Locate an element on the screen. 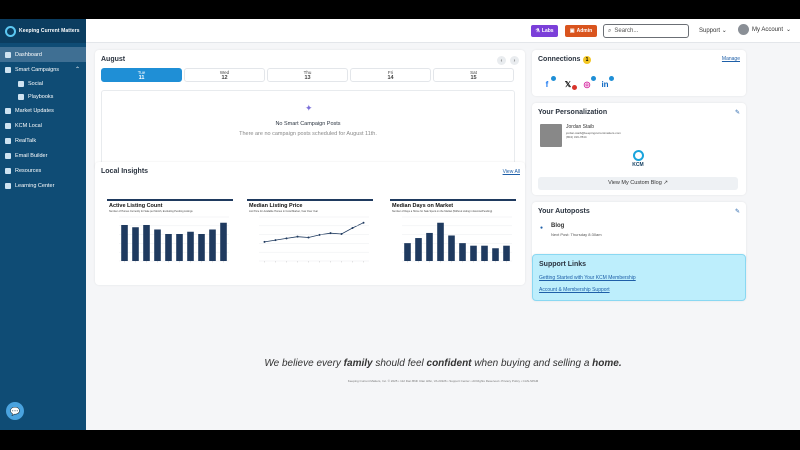 This screenshot has height=450, width=800. instagram-icon: ◎ is located at coordinates (588, 83).